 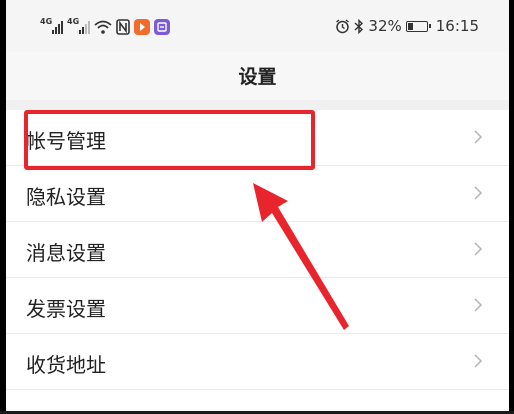 What do you see at coordinates (66, 309) in the screenshot?
I see `settings-item-label: 发票设置` at bounding box center [66, 309].